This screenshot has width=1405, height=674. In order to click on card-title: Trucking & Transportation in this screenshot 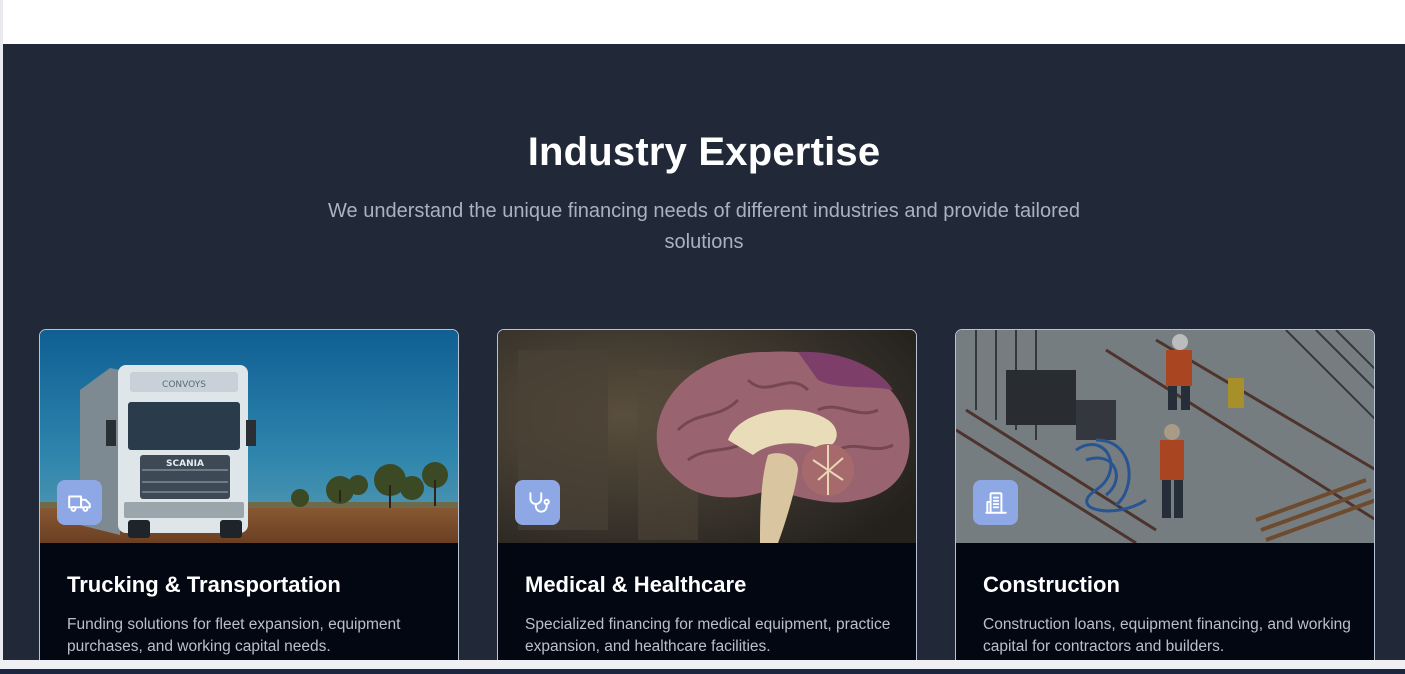, I will do `click(204, 584)`.